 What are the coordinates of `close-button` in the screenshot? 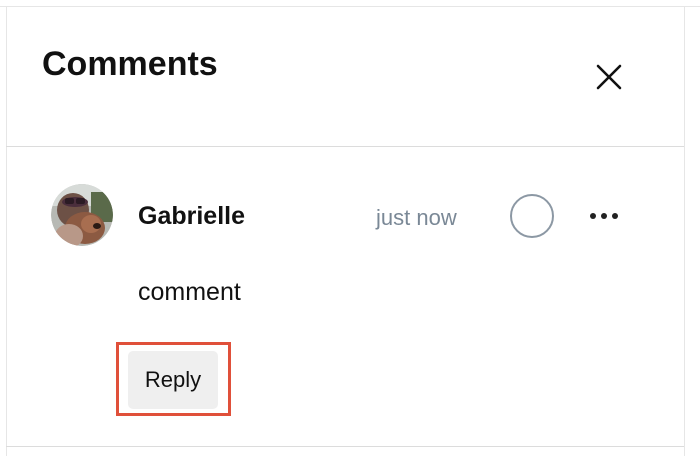 It's located at (609, 77).